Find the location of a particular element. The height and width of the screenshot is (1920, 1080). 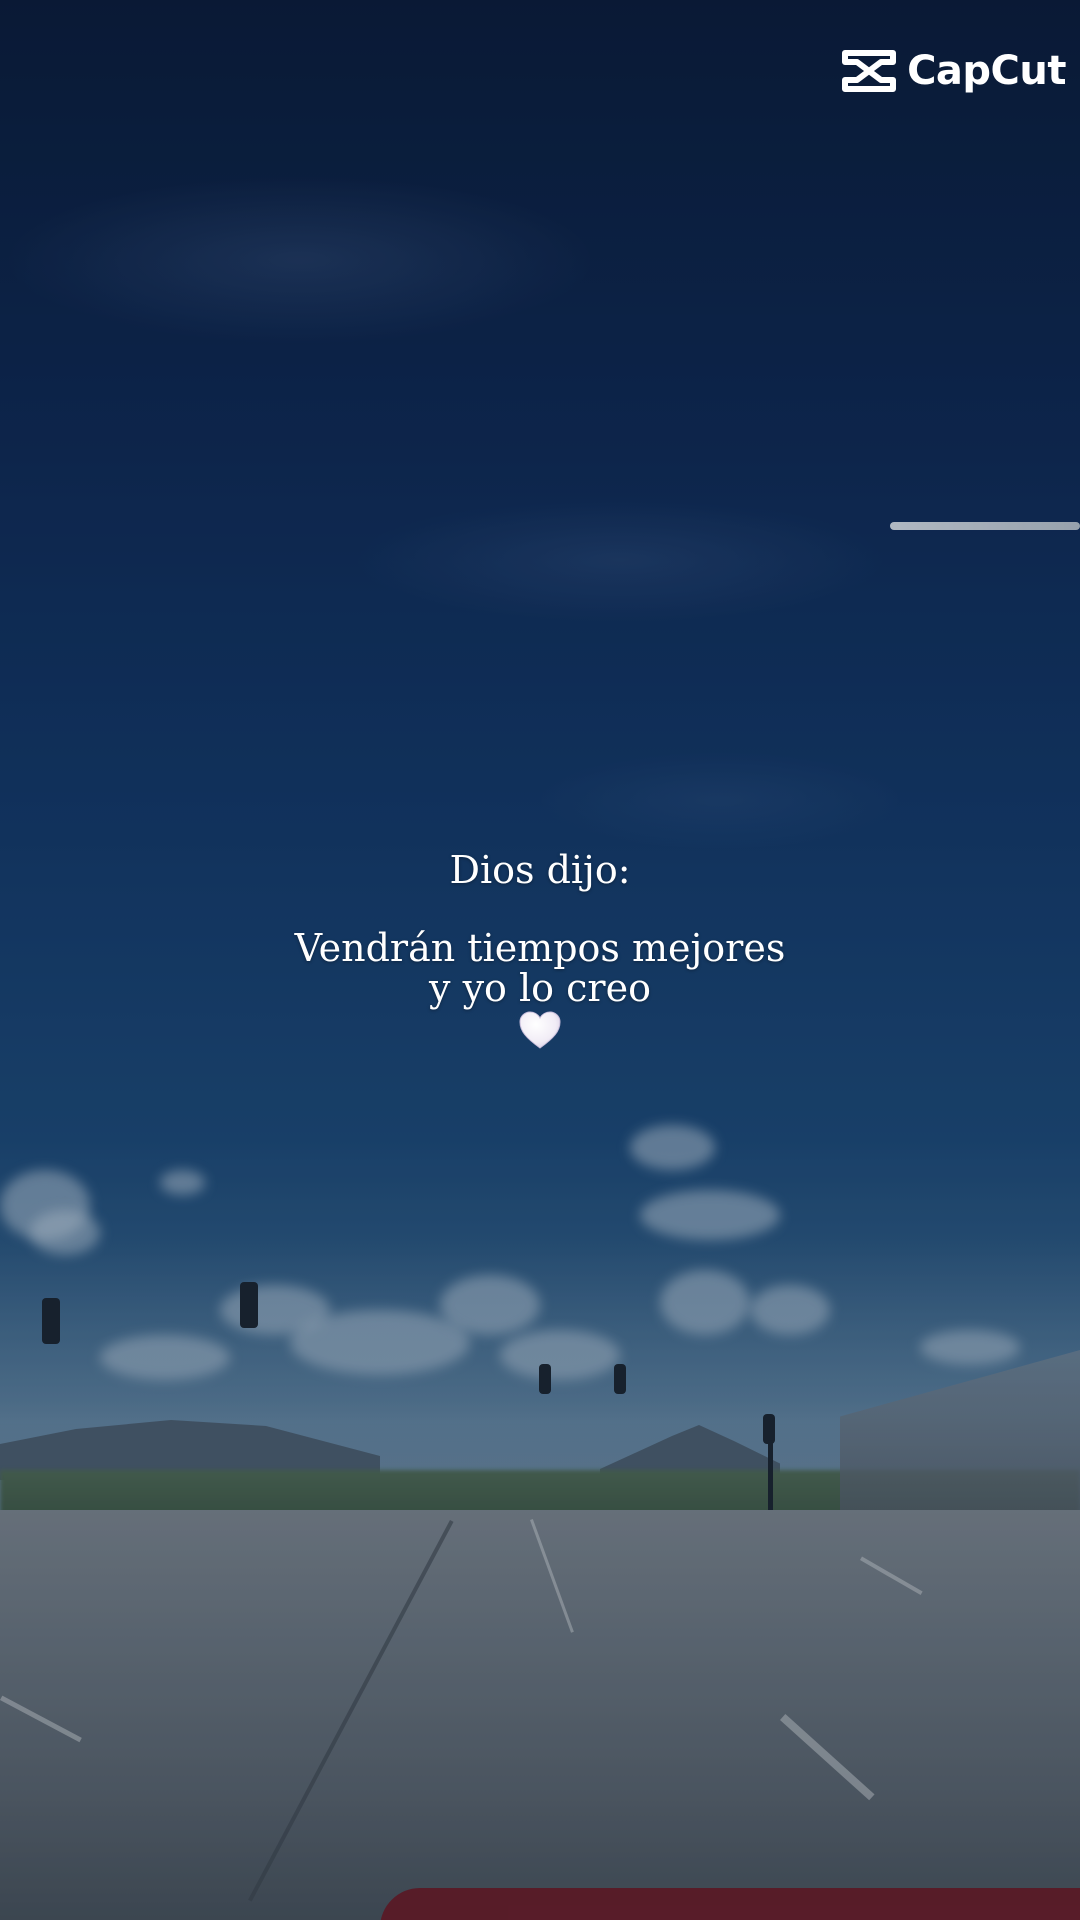

capcut-logo-icon is located at coordinates (869, 71).